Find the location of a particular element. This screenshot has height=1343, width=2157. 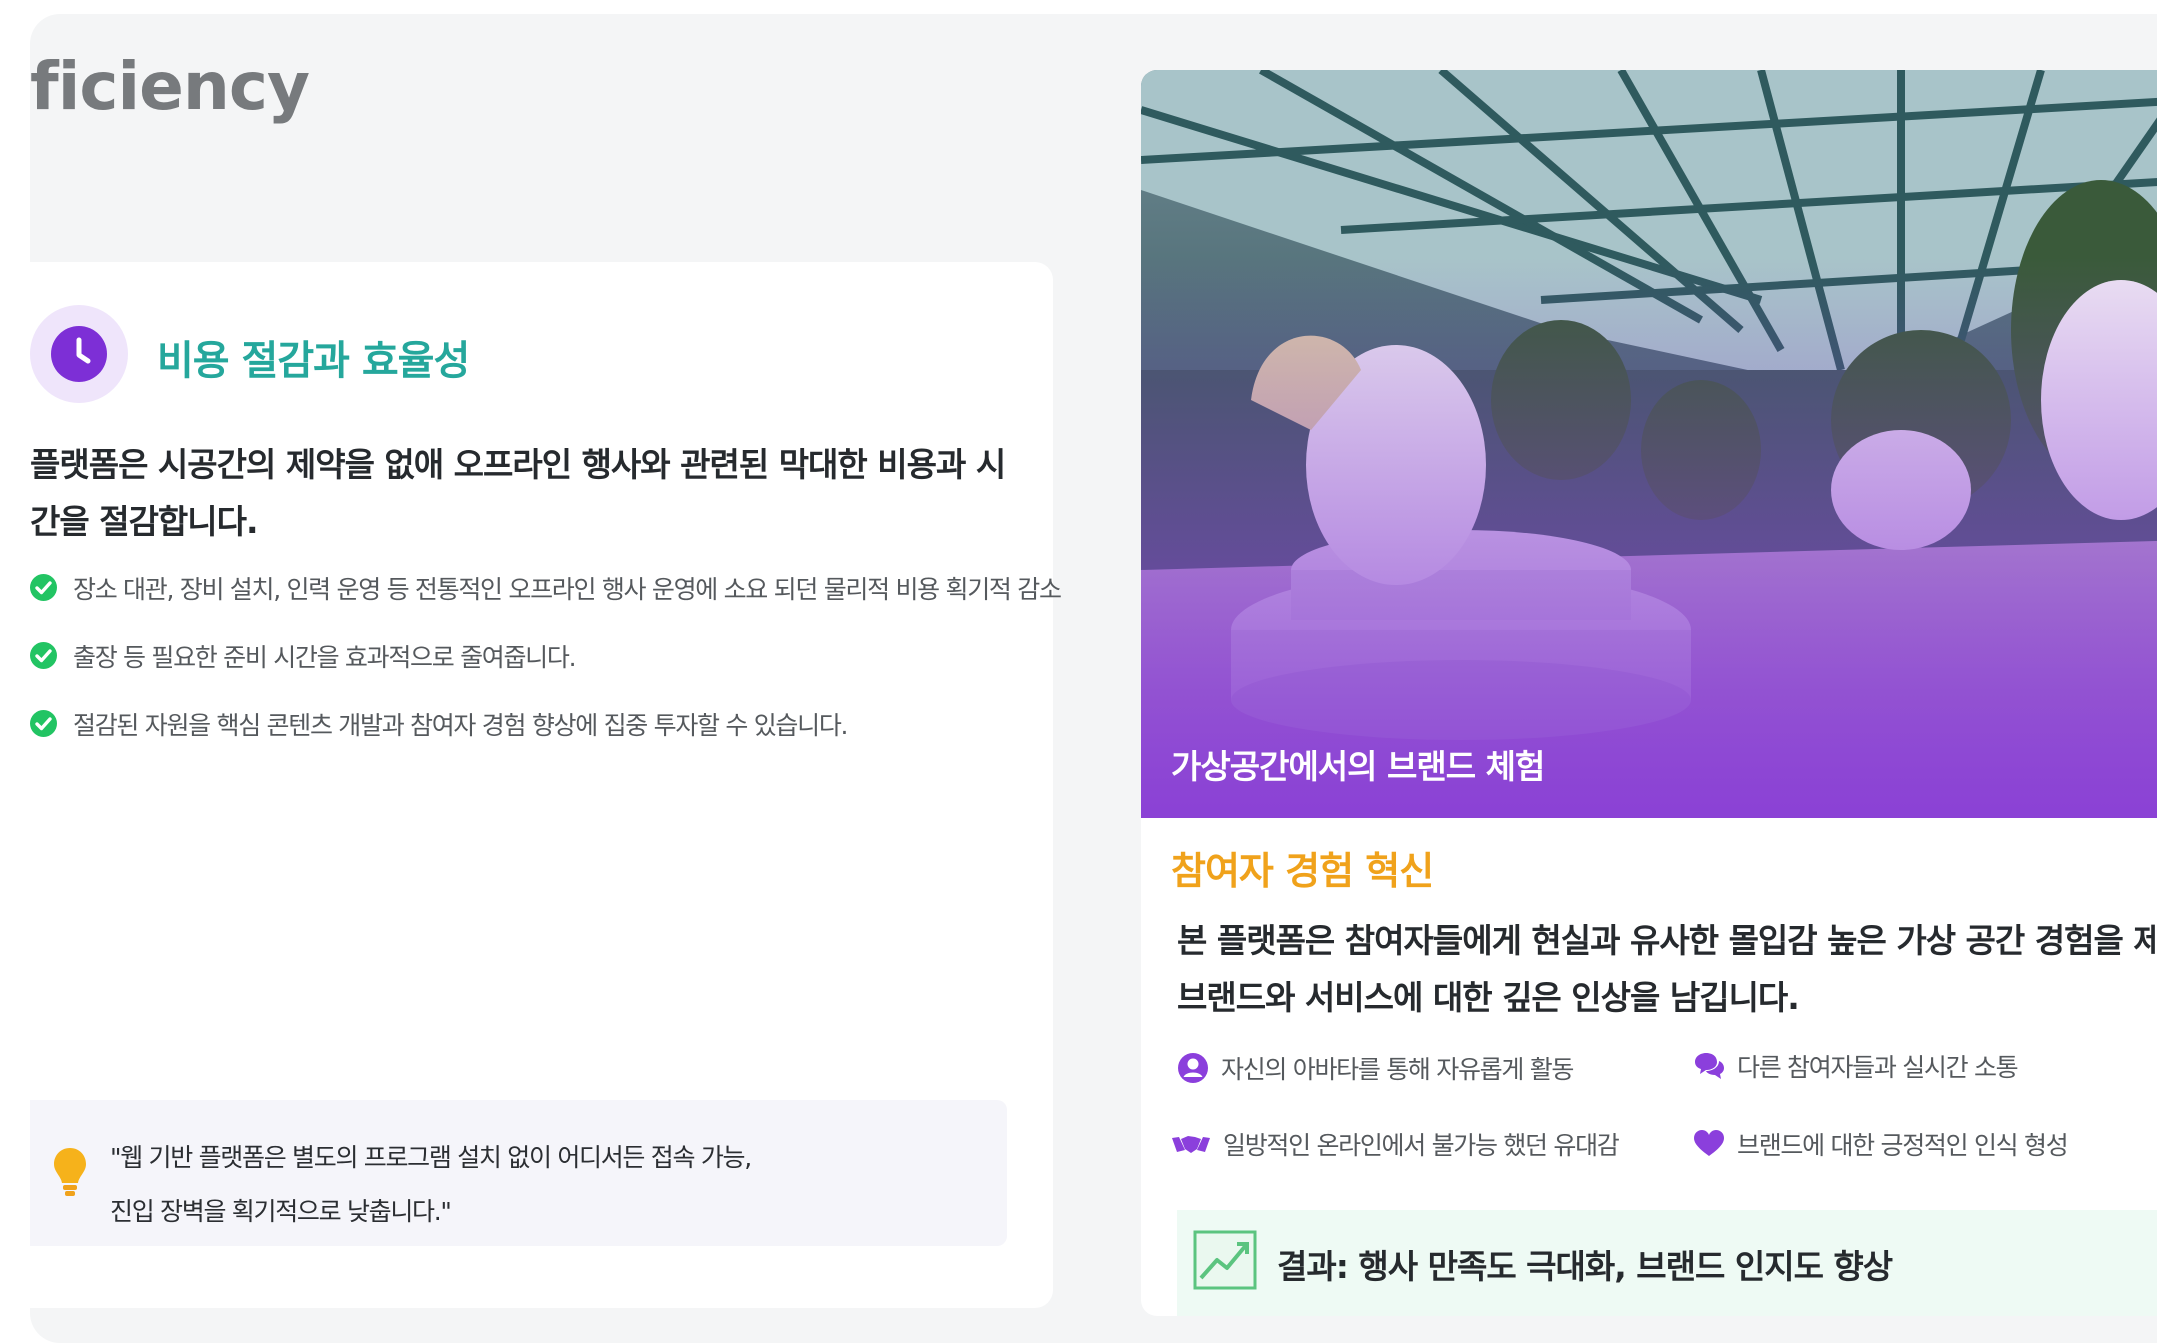

section-heading: ficiency is located at coordinates (170, 86).